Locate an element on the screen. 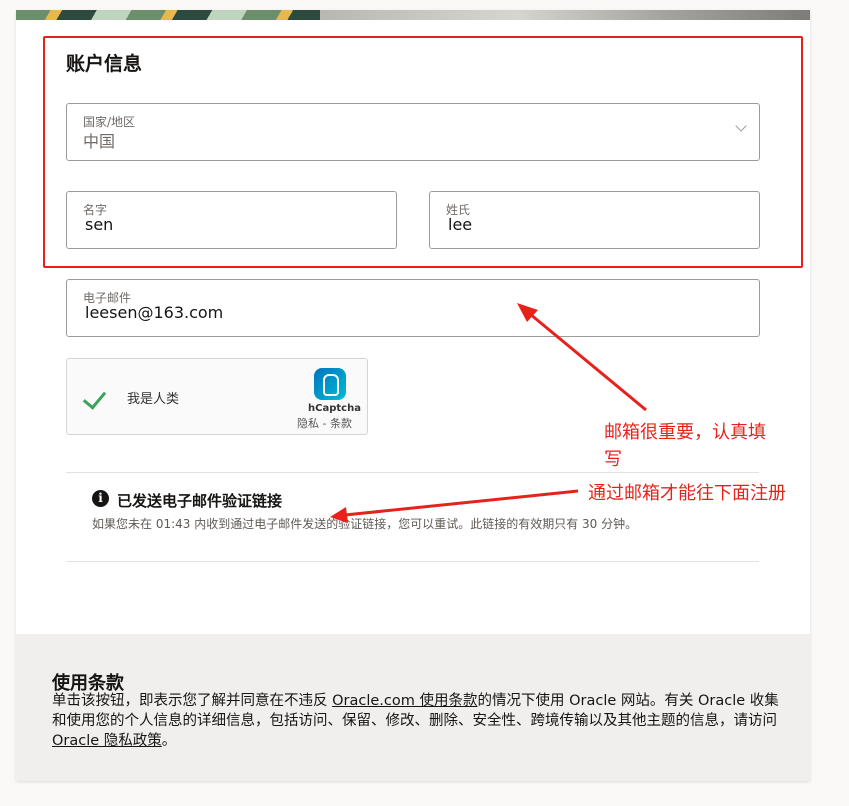  privacy-policy-link: Oracle 隐私政策 is located at coordinates (107, 741).